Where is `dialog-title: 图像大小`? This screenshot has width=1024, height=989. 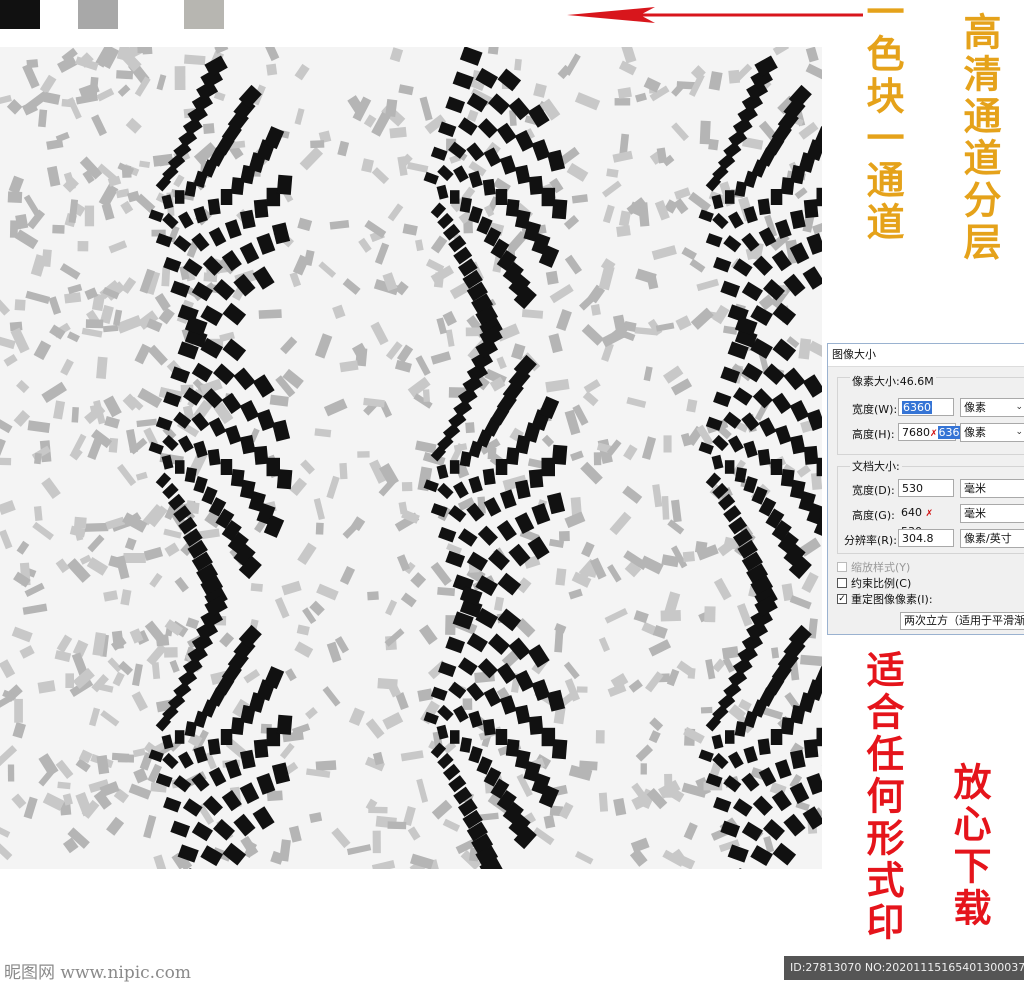
dialog-title: 图像大小 is located at coordinates (926, 355).